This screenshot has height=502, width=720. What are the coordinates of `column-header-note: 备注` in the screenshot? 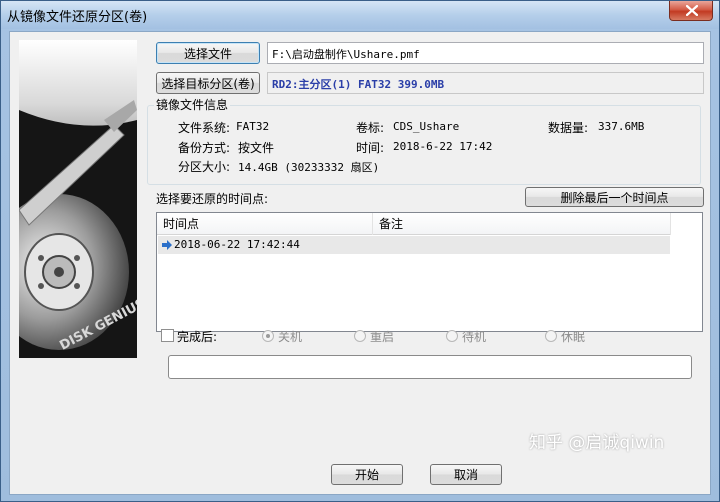 It's located at (522, 224).